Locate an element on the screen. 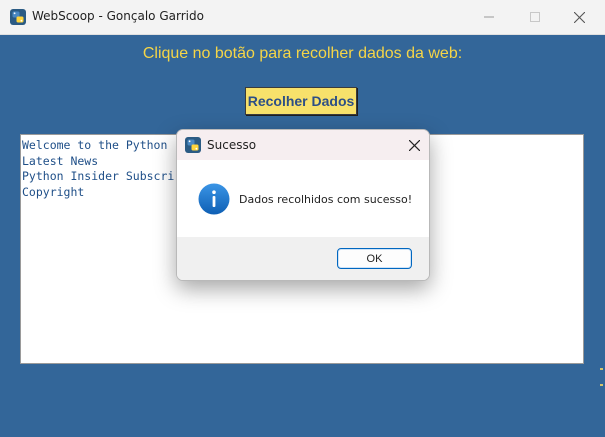  ok-button: OK is located at coordinates (374, 258).